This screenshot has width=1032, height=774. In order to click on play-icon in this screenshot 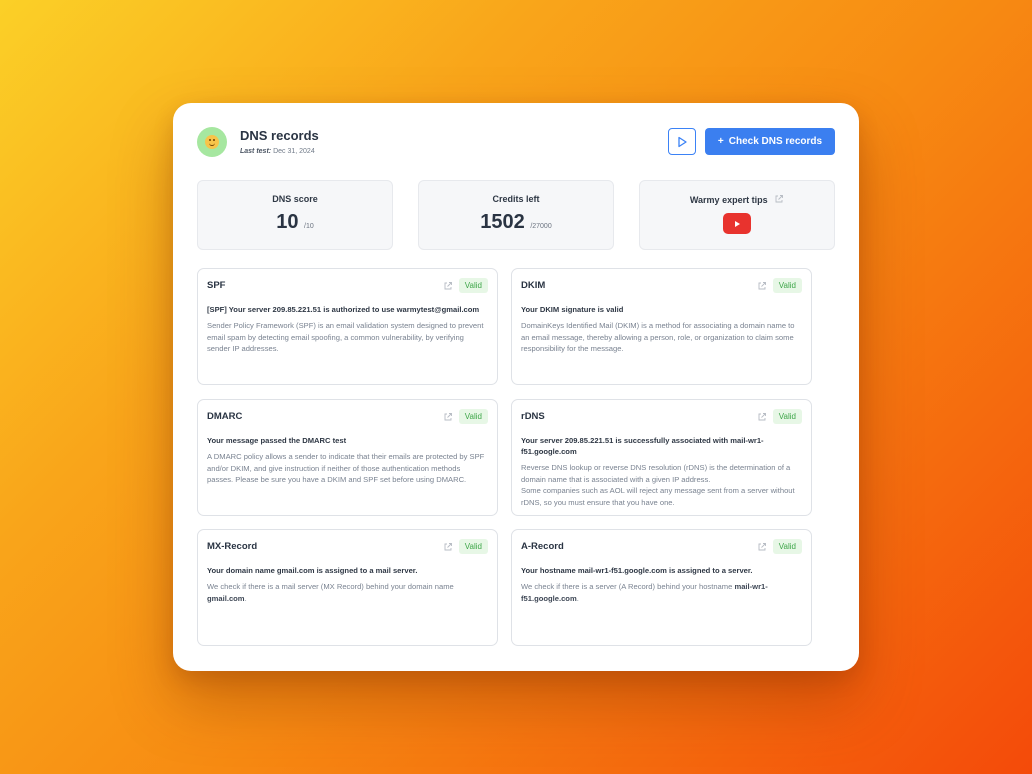, I will do `click(682, 141)`.